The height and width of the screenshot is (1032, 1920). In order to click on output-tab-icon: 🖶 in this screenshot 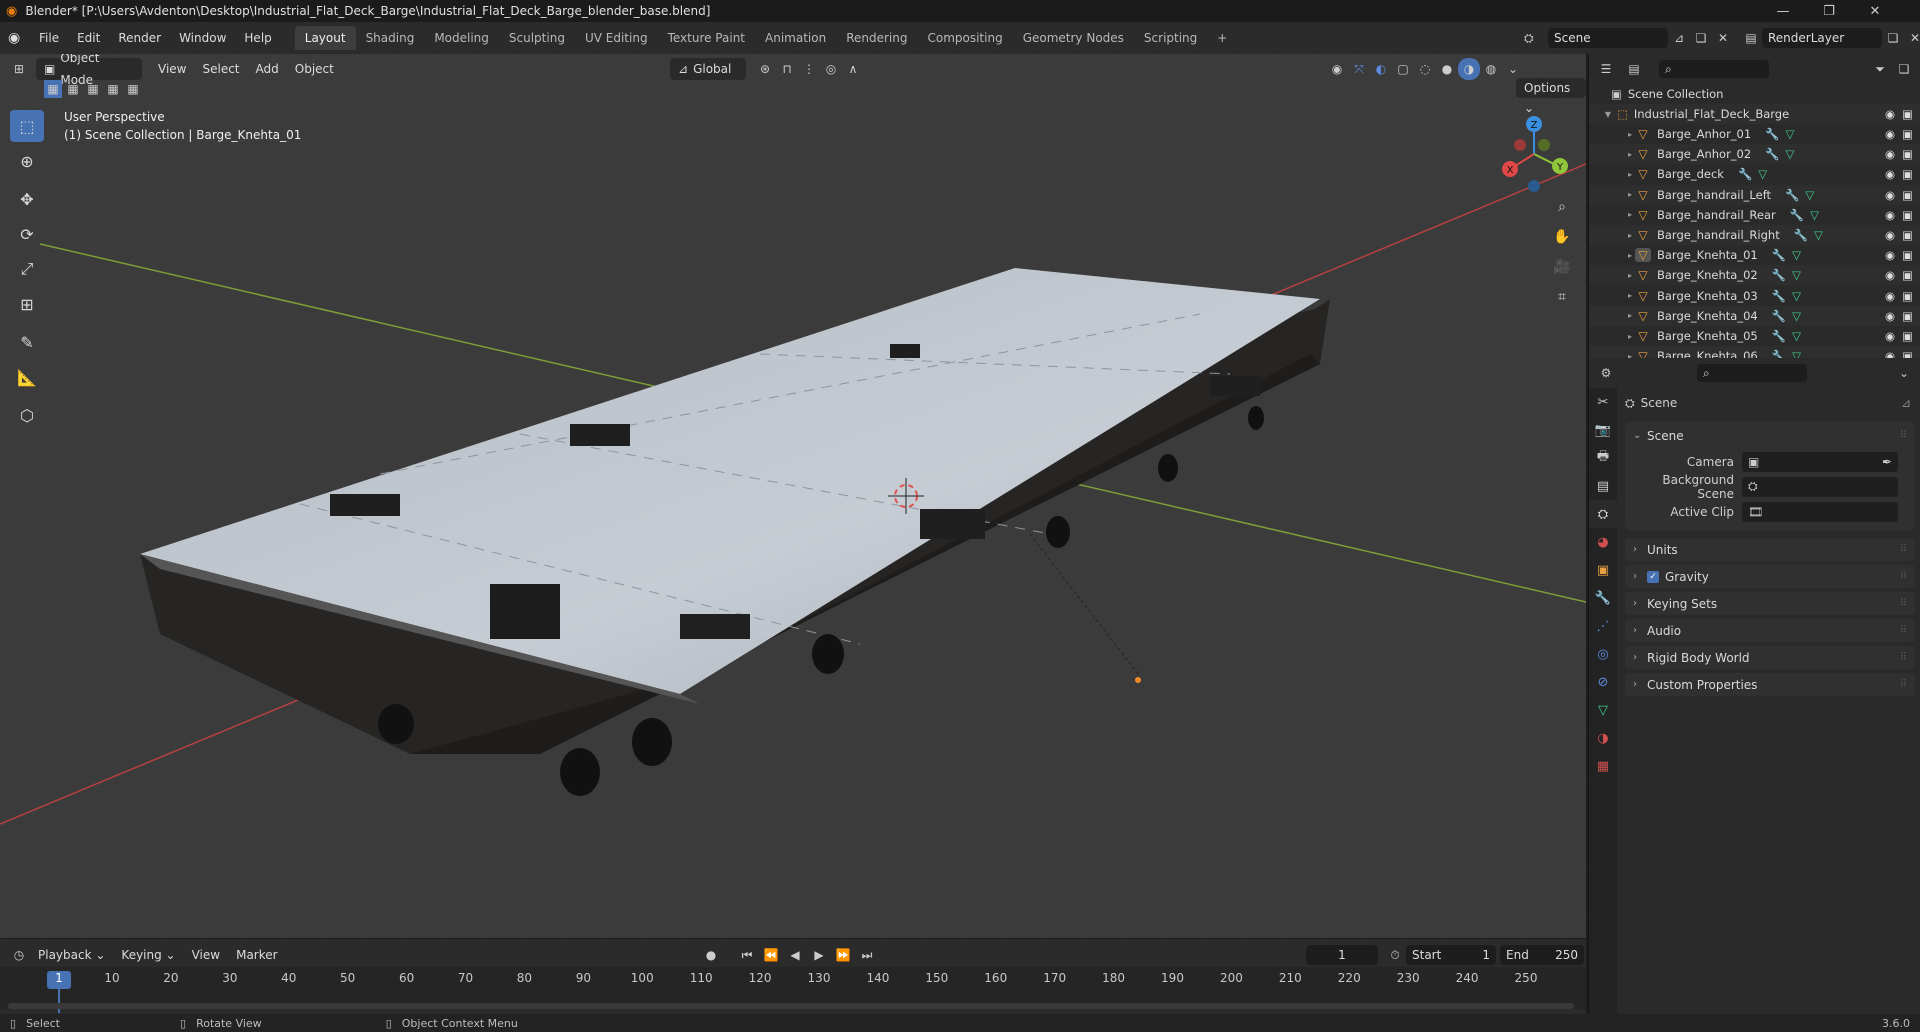, I will do `click(1603, 458)`.